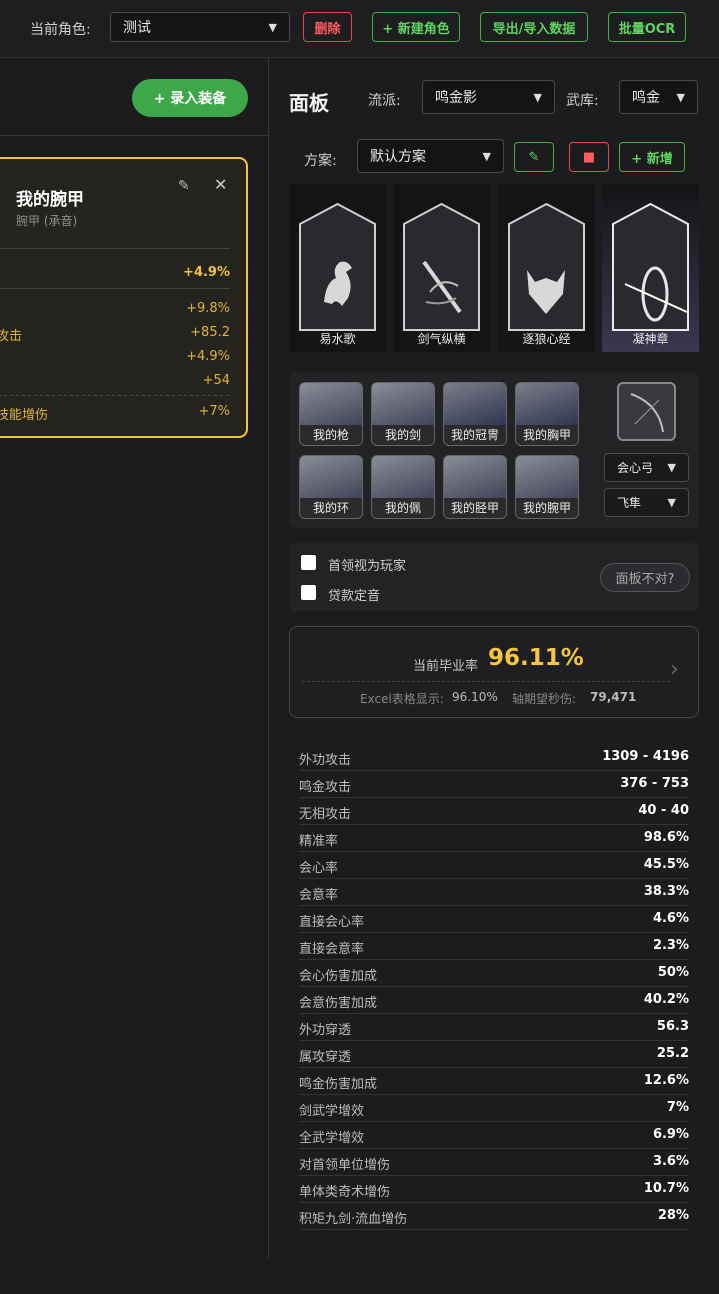 The width and height of the screenshot is (719, 1294). What do you see at coordinates (430, 156) in the screenshot?
I see `plan-select: 默认方案 ▼` at bounding box center [430, 156].